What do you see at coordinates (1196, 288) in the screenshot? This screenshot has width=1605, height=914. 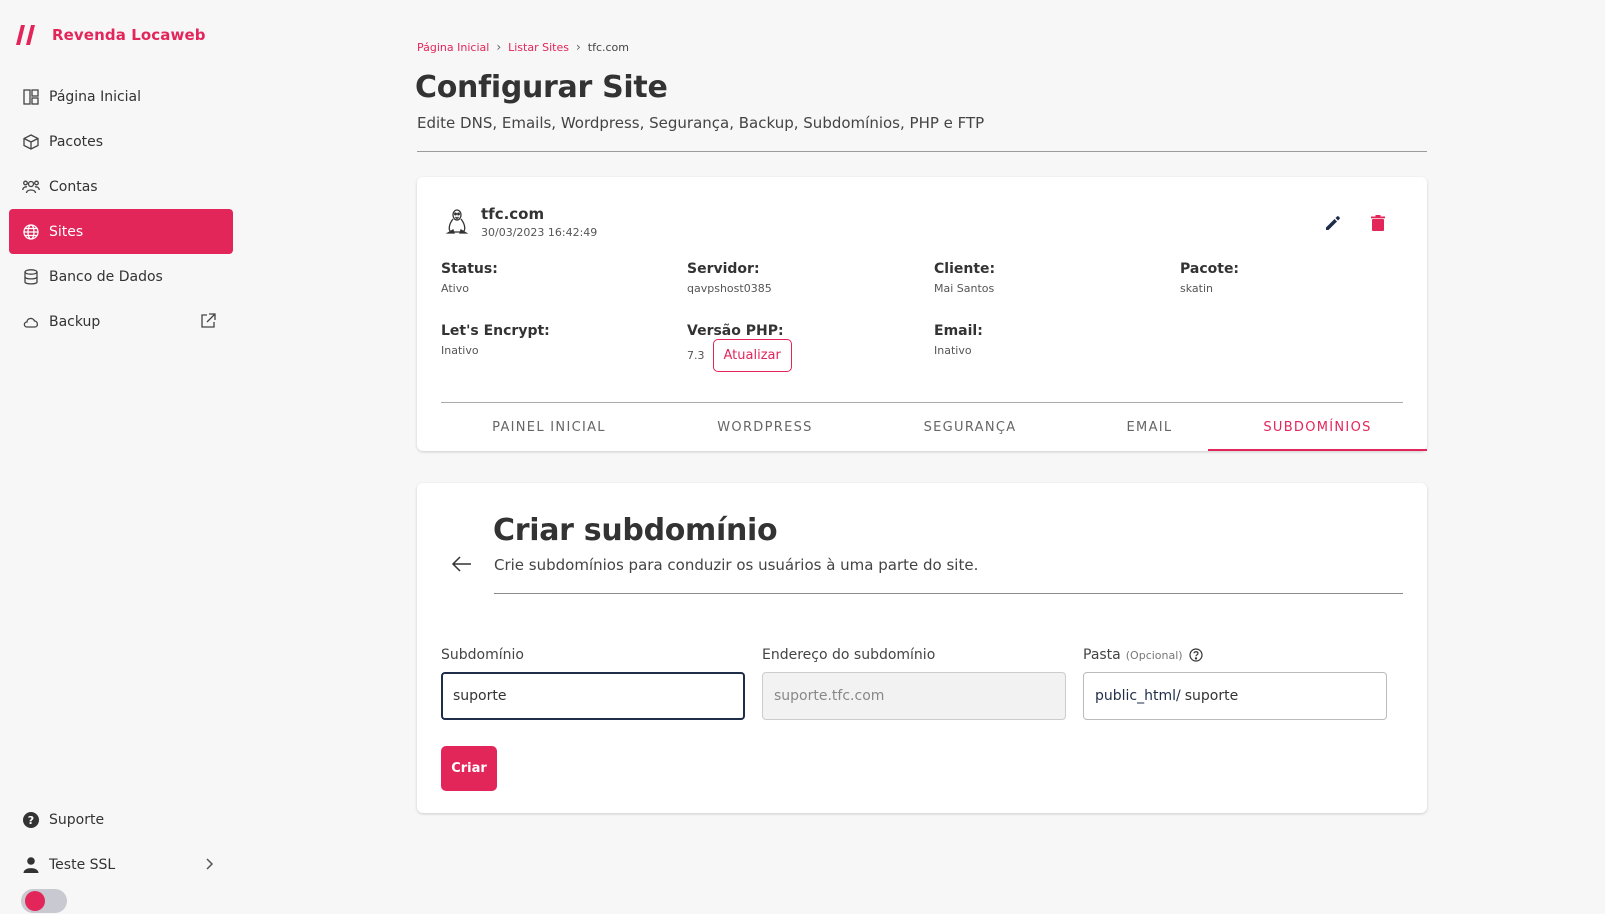 I see `field-value: skatin` at bounding box center [1196, 288].